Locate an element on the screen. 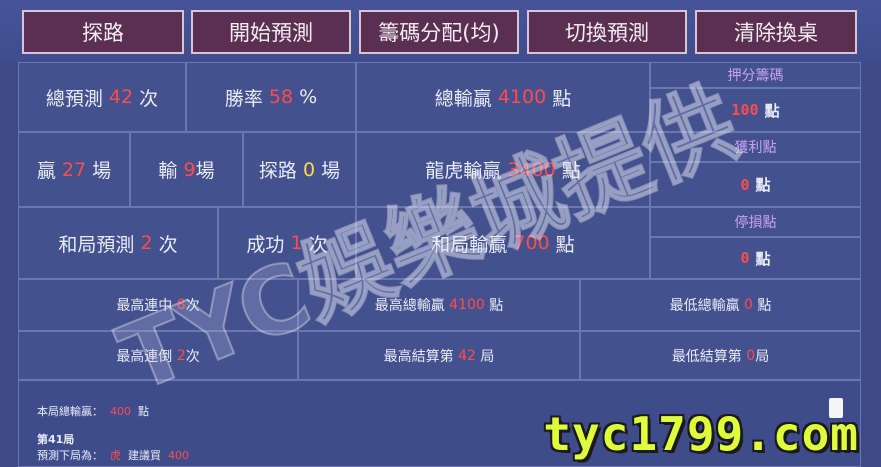 This screenshot has width=881, height=467. success-label: 成功 is located at coordinates (265, 244).